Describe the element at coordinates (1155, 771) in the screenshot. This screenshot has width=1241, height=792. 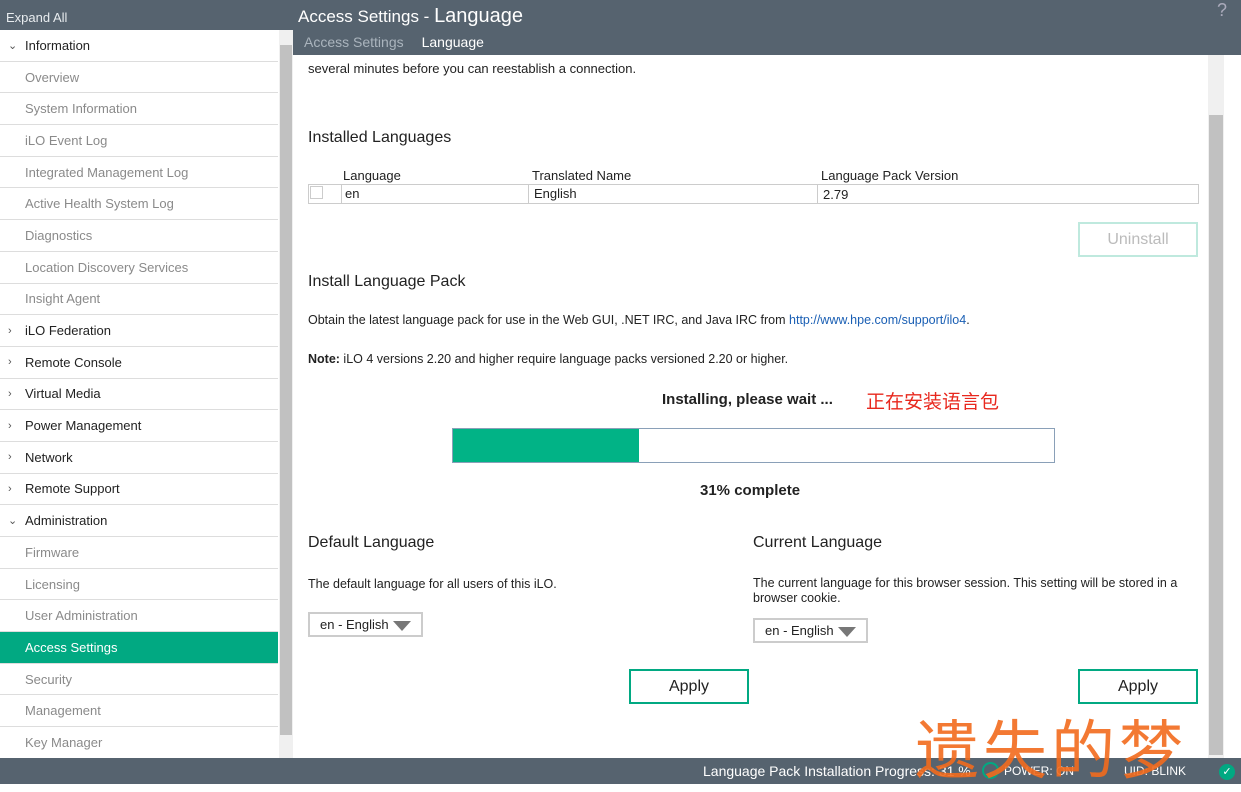
I see `uid-status: UID: BLINK` at that location.